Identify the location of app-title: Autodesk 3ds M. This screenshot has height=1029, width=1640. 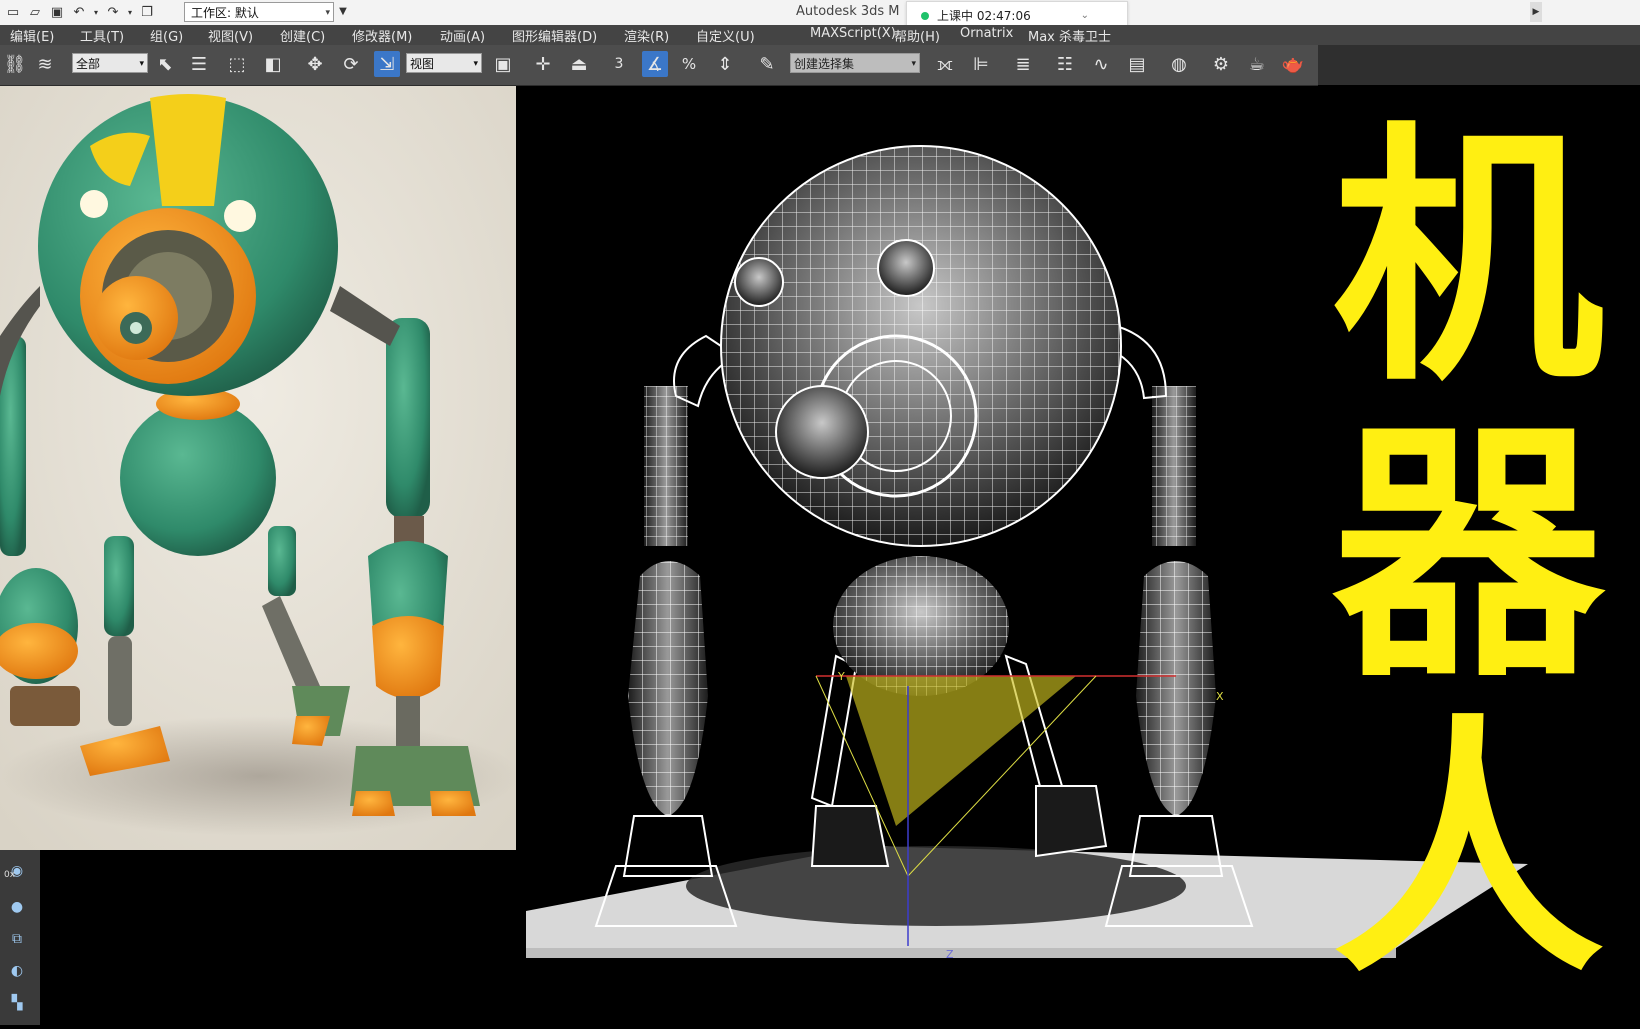
(848, 11).